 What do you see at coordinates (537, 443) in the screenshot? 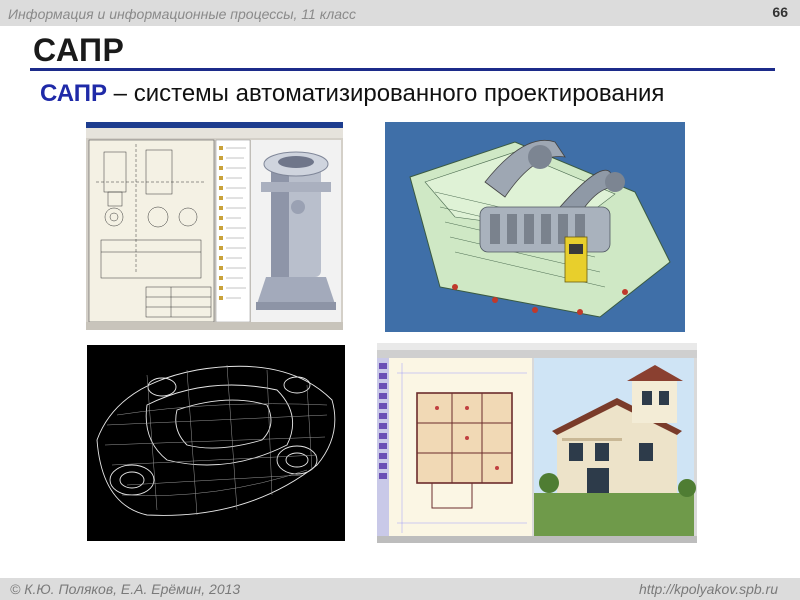
I see `architecture-cad-image` at bounding box center [537, 443].